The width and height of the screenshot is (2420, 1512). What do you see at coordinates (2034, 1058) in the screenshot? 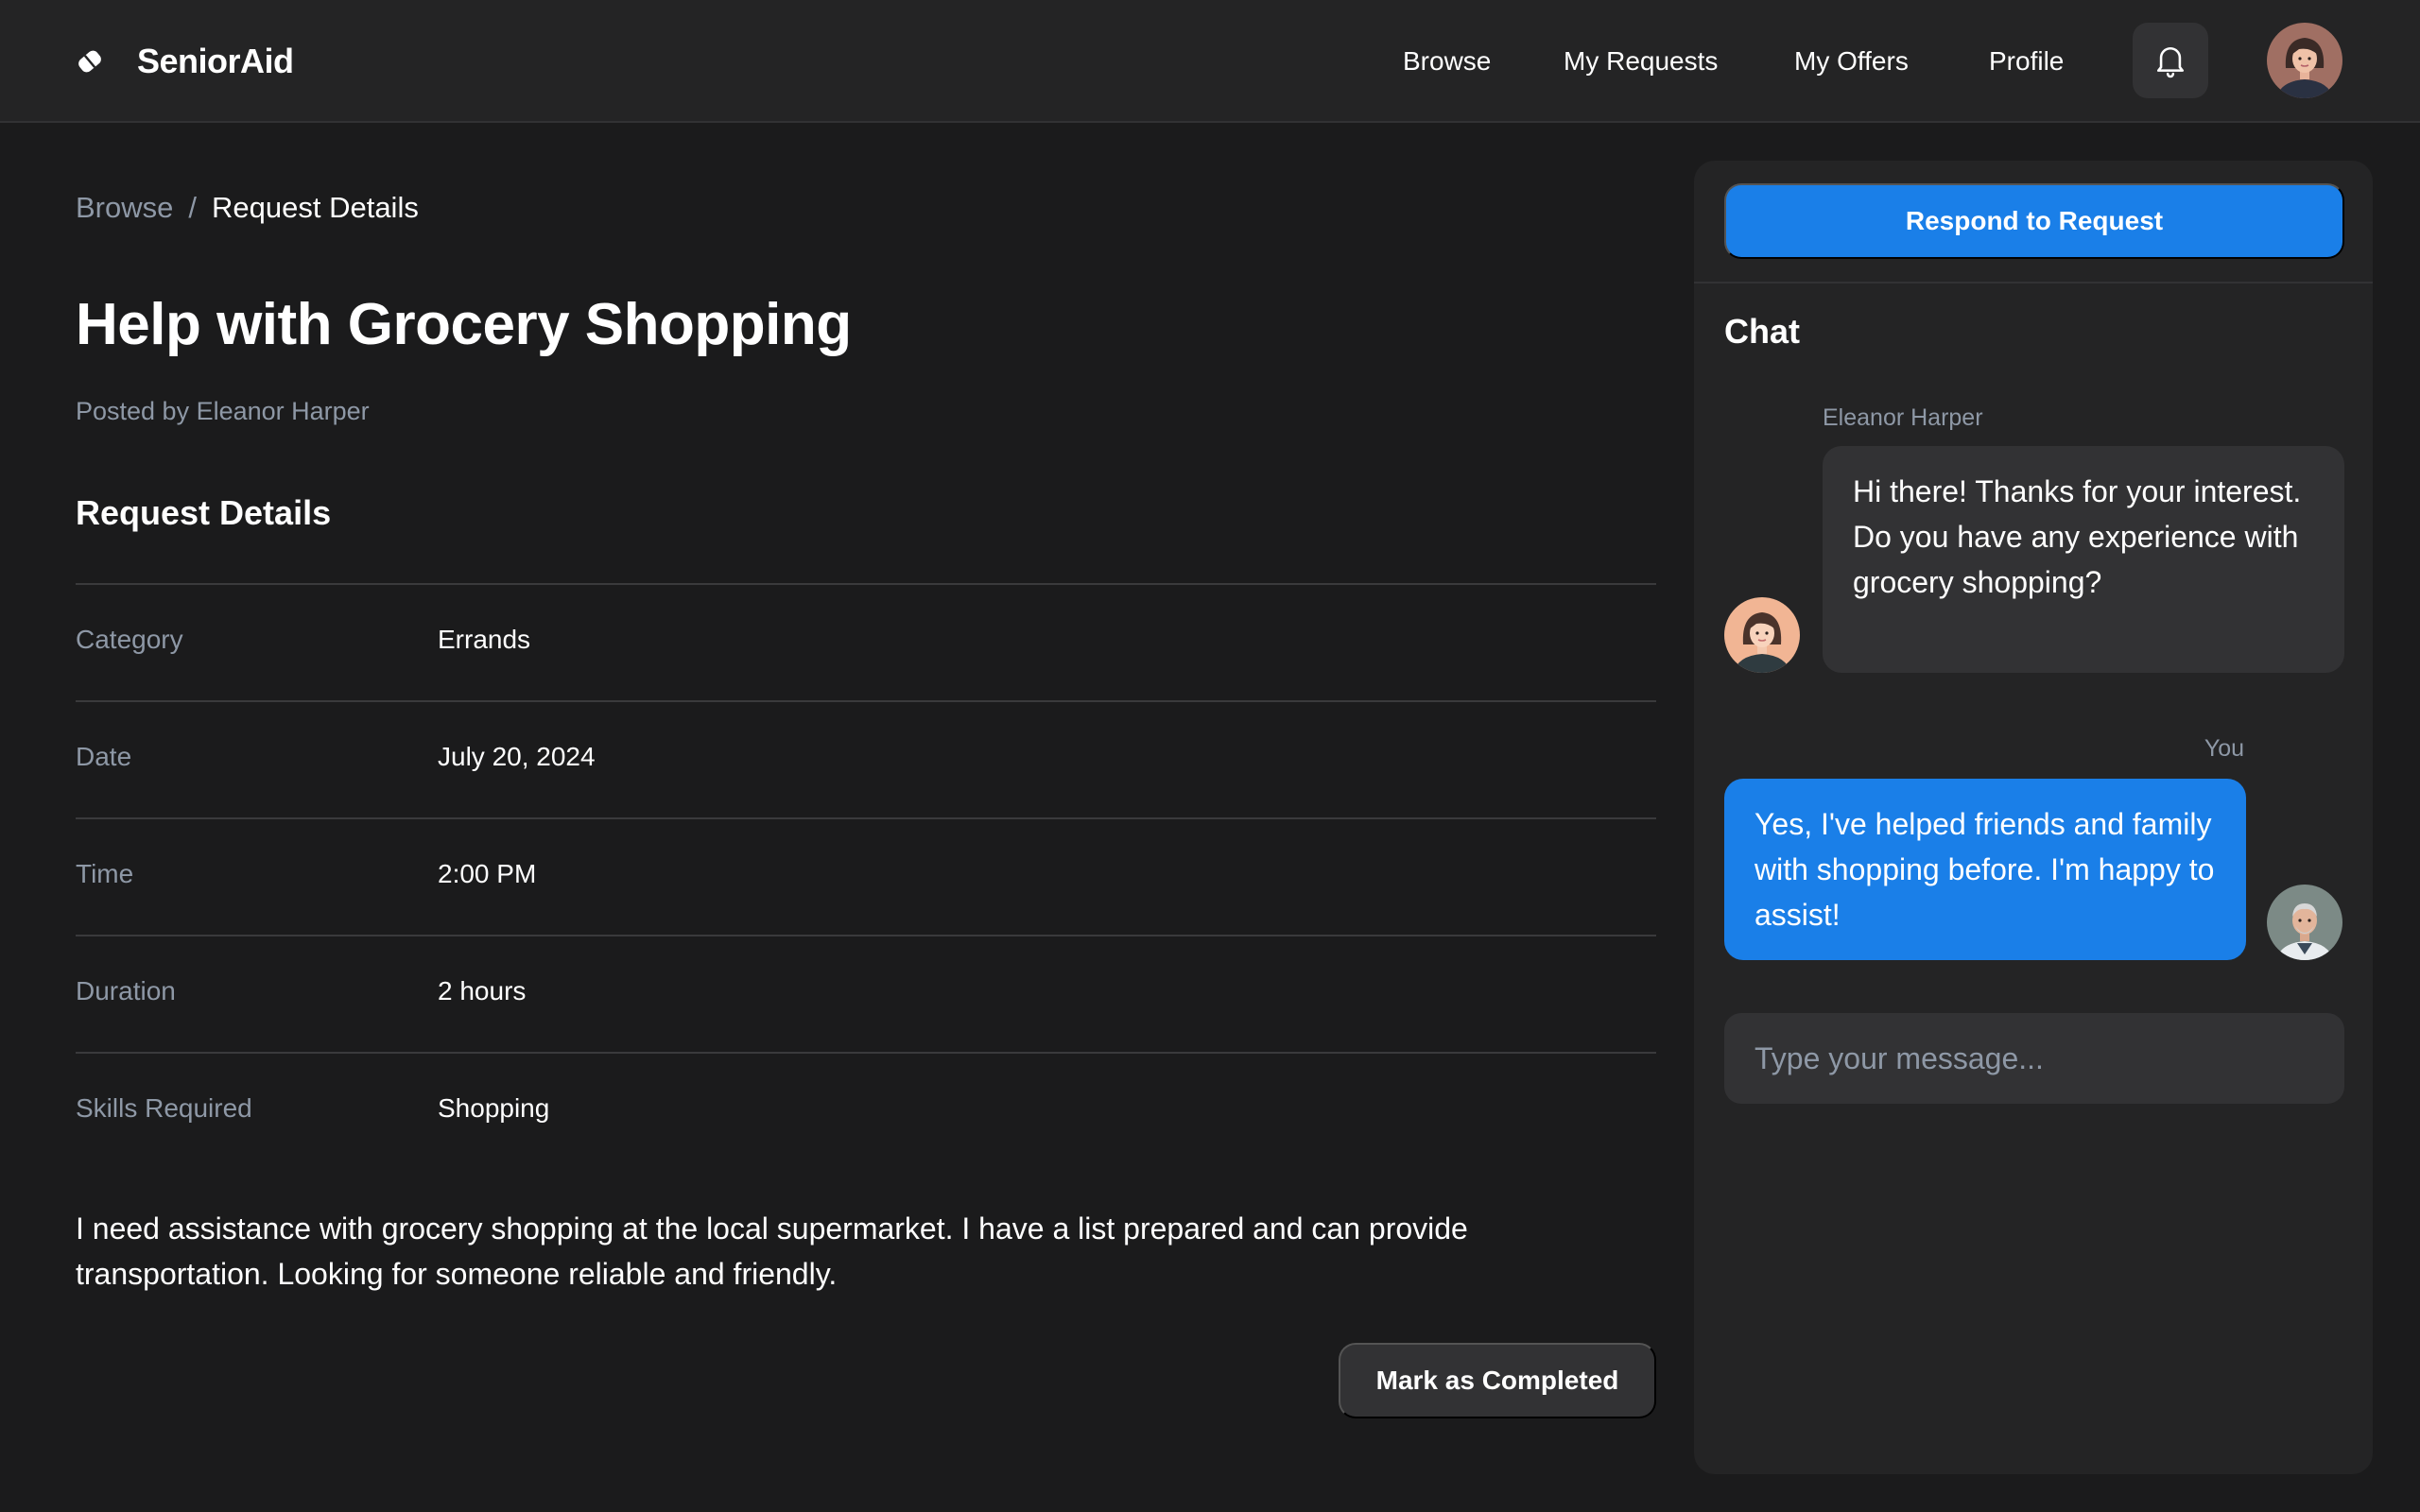
I see `message-input` at bounding box center [2034, 1058].